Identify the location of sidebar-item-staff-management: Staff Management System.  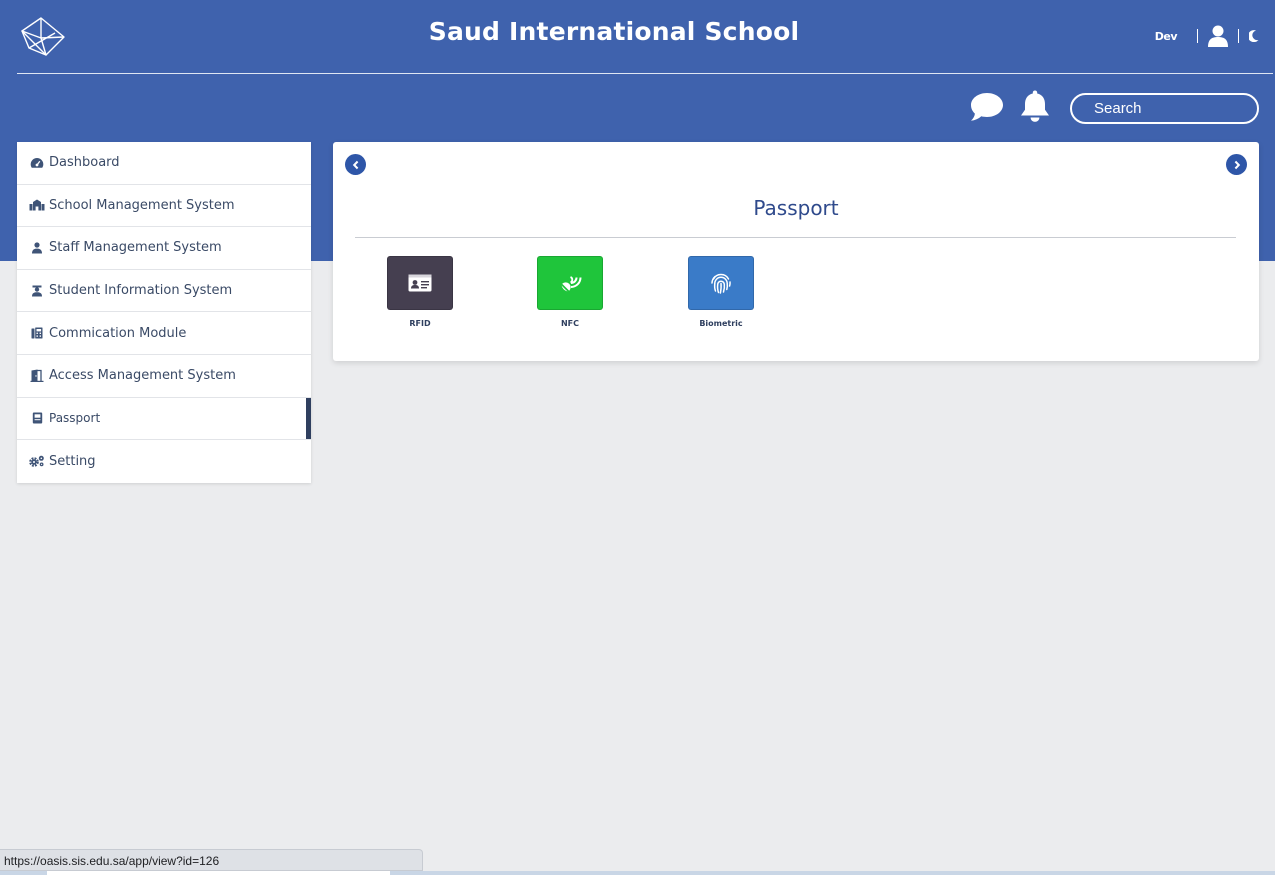
(164, 248).